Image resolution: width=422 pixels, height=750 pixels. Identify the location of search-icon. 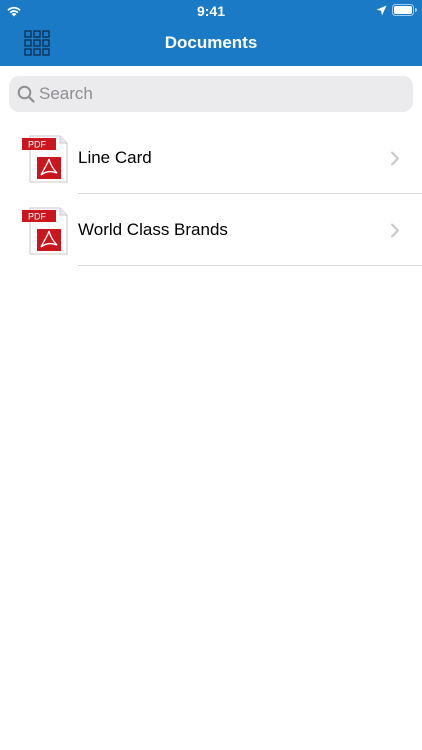
(26, 94).